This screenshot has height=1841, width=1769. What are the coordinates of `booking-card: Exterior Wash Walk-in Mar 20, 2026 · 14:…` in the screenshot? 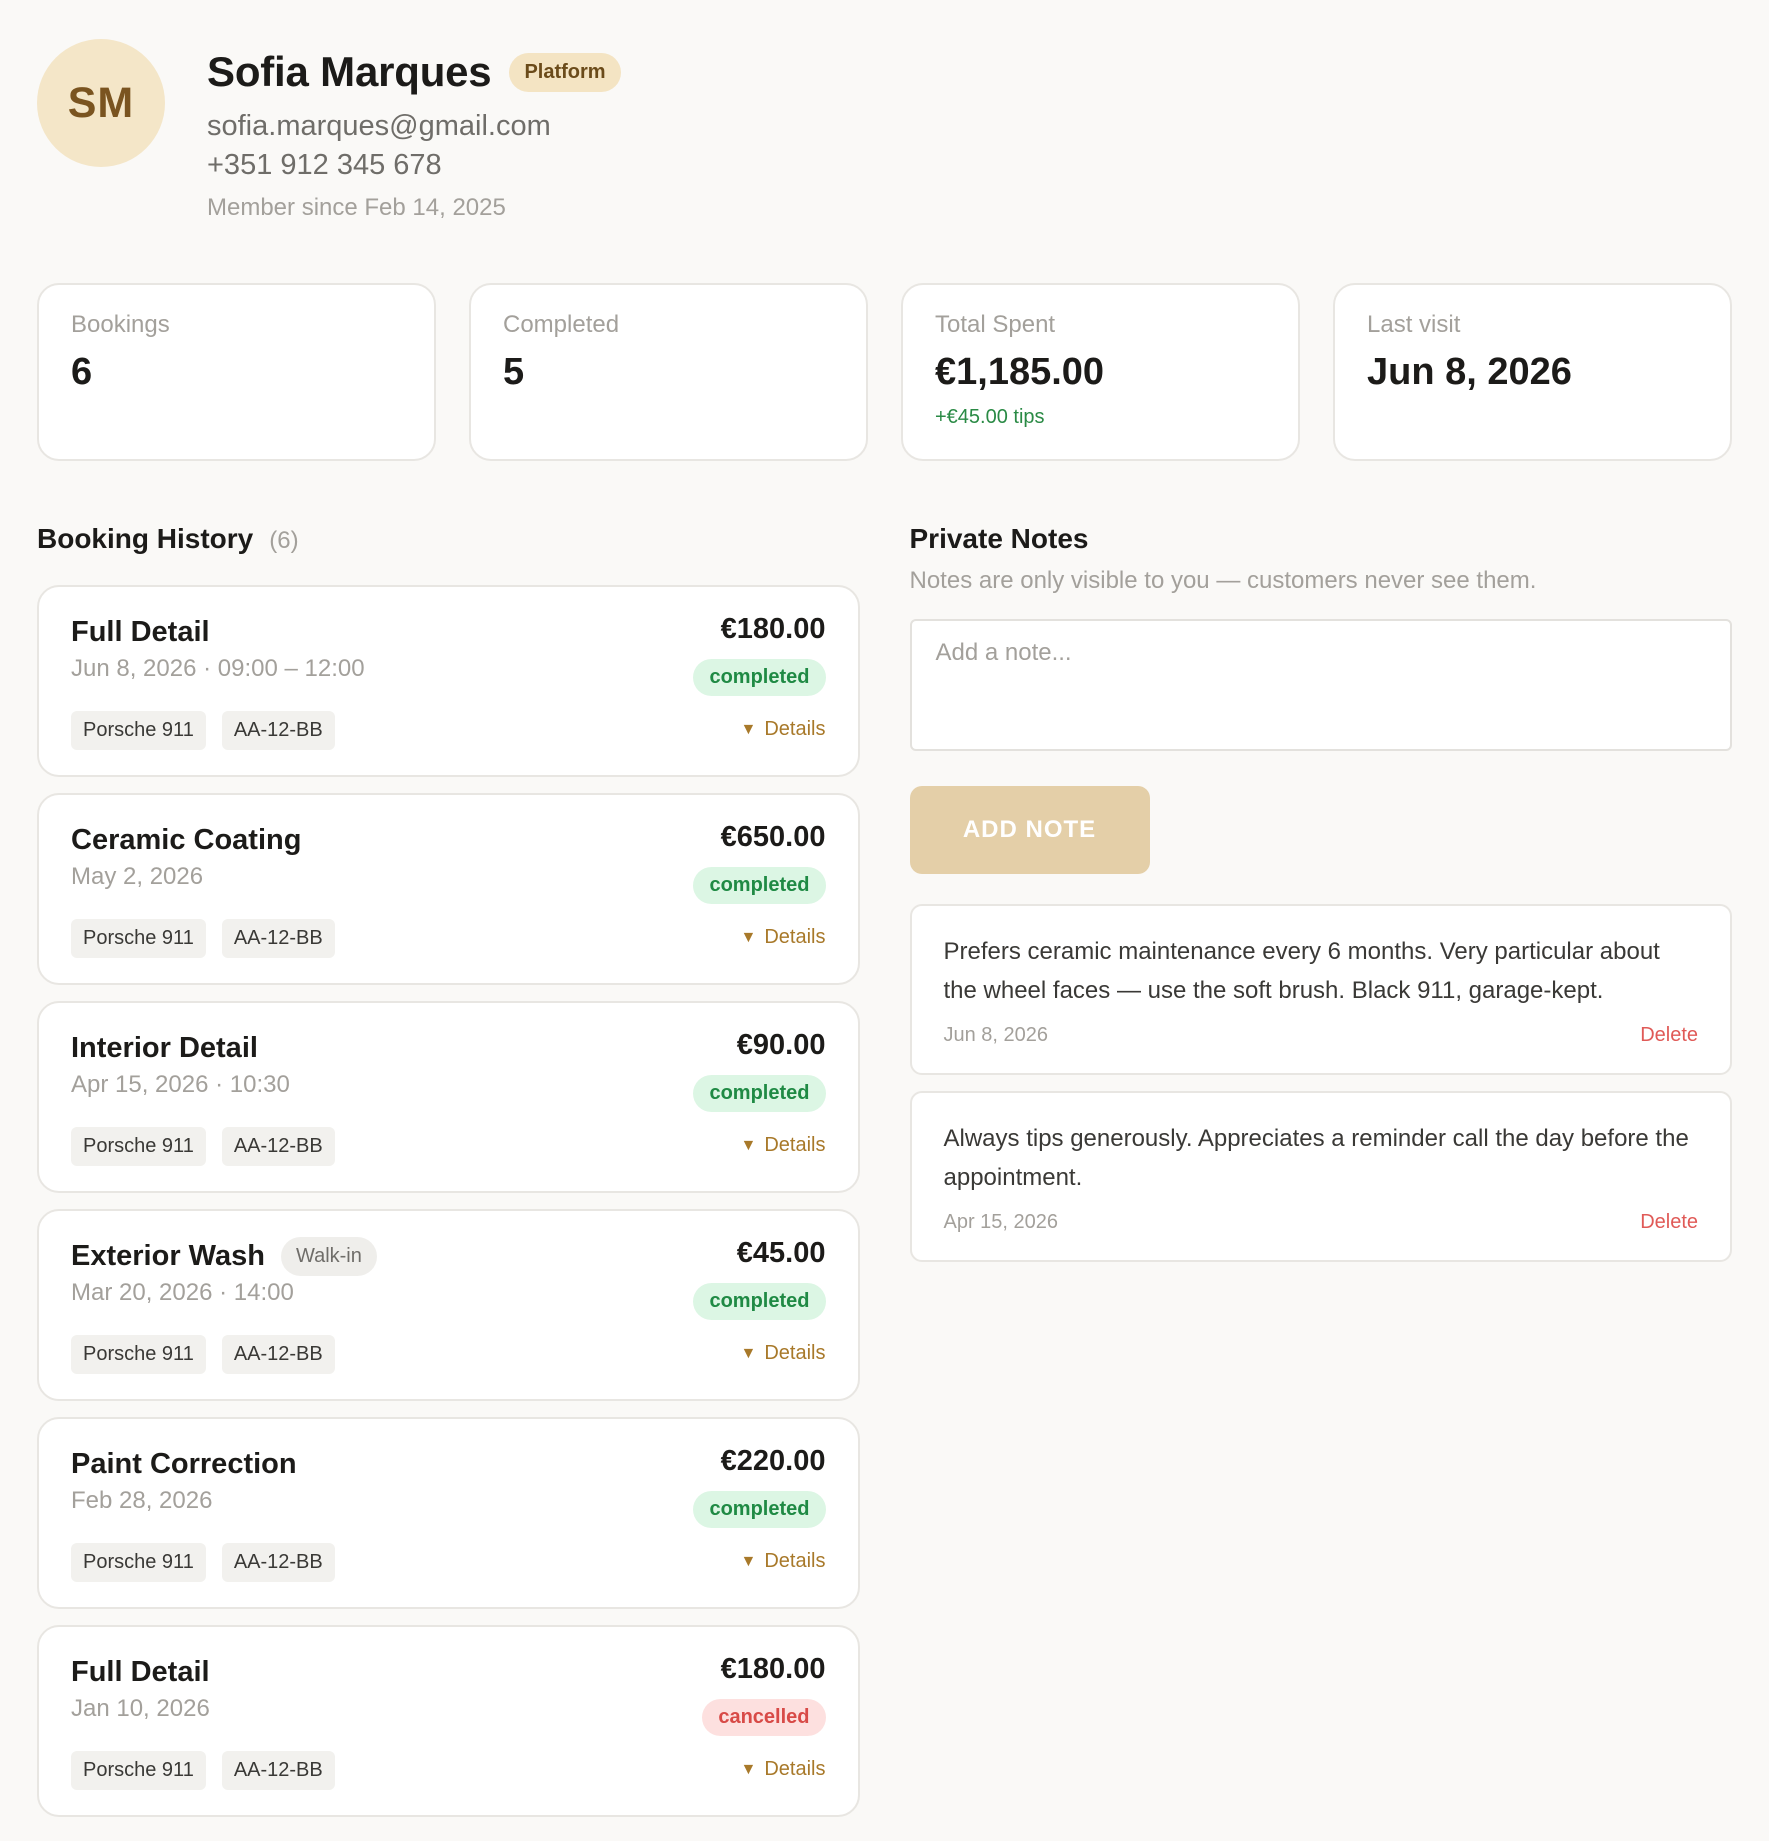 It's located at (448, 1305).